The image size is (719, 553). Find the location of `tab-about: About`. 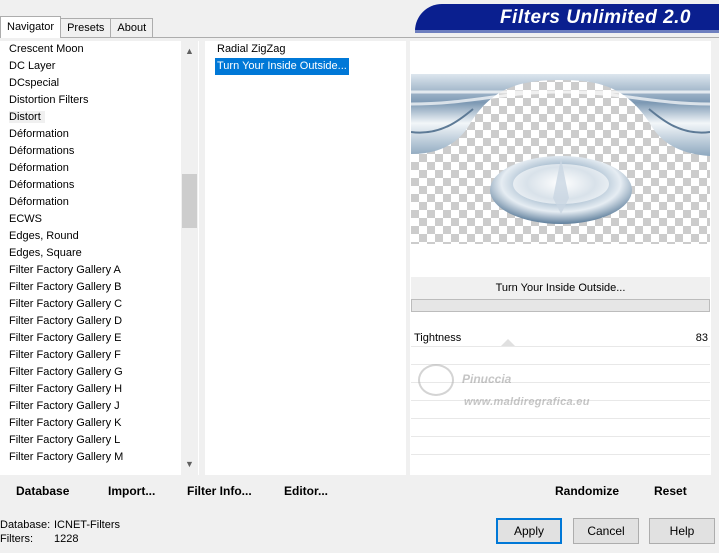

tab-about: About is located at coordinates (132, 27).